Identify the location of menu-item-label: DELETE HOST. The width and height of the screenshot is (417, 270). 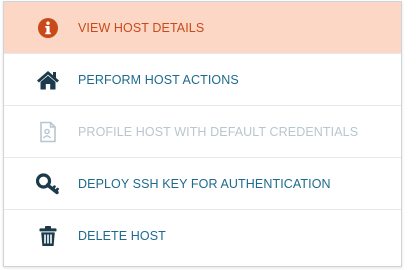
(122, 236).